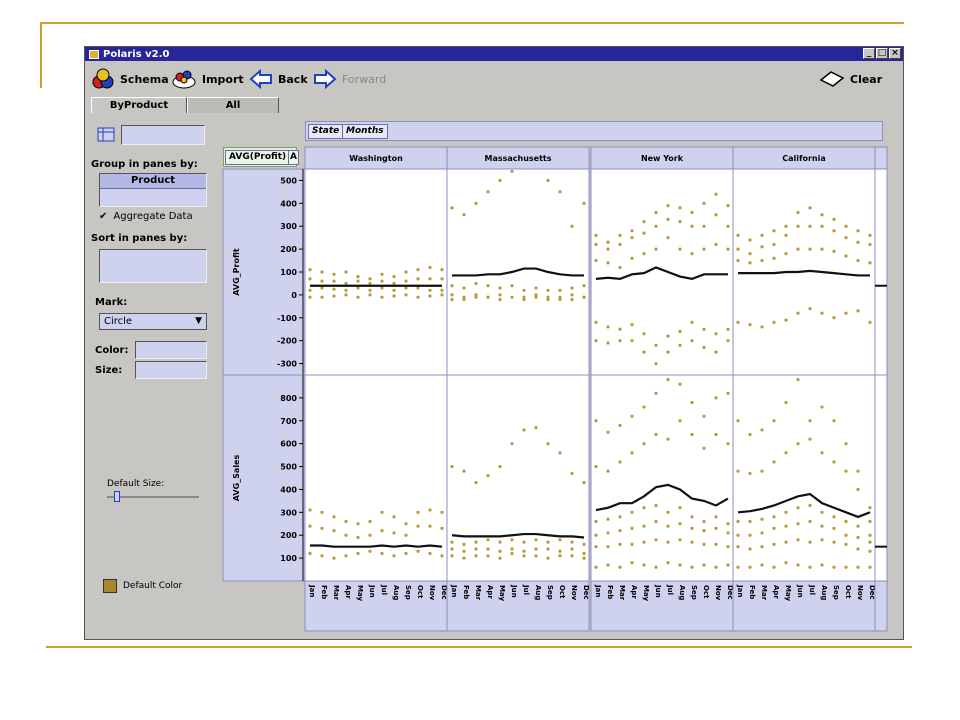 Image resolution: width=960 pixels, height=720 pixels. Describe the element at coordinates (502, 593) in the screenshot. I see `month-tick-label: May` at that location.